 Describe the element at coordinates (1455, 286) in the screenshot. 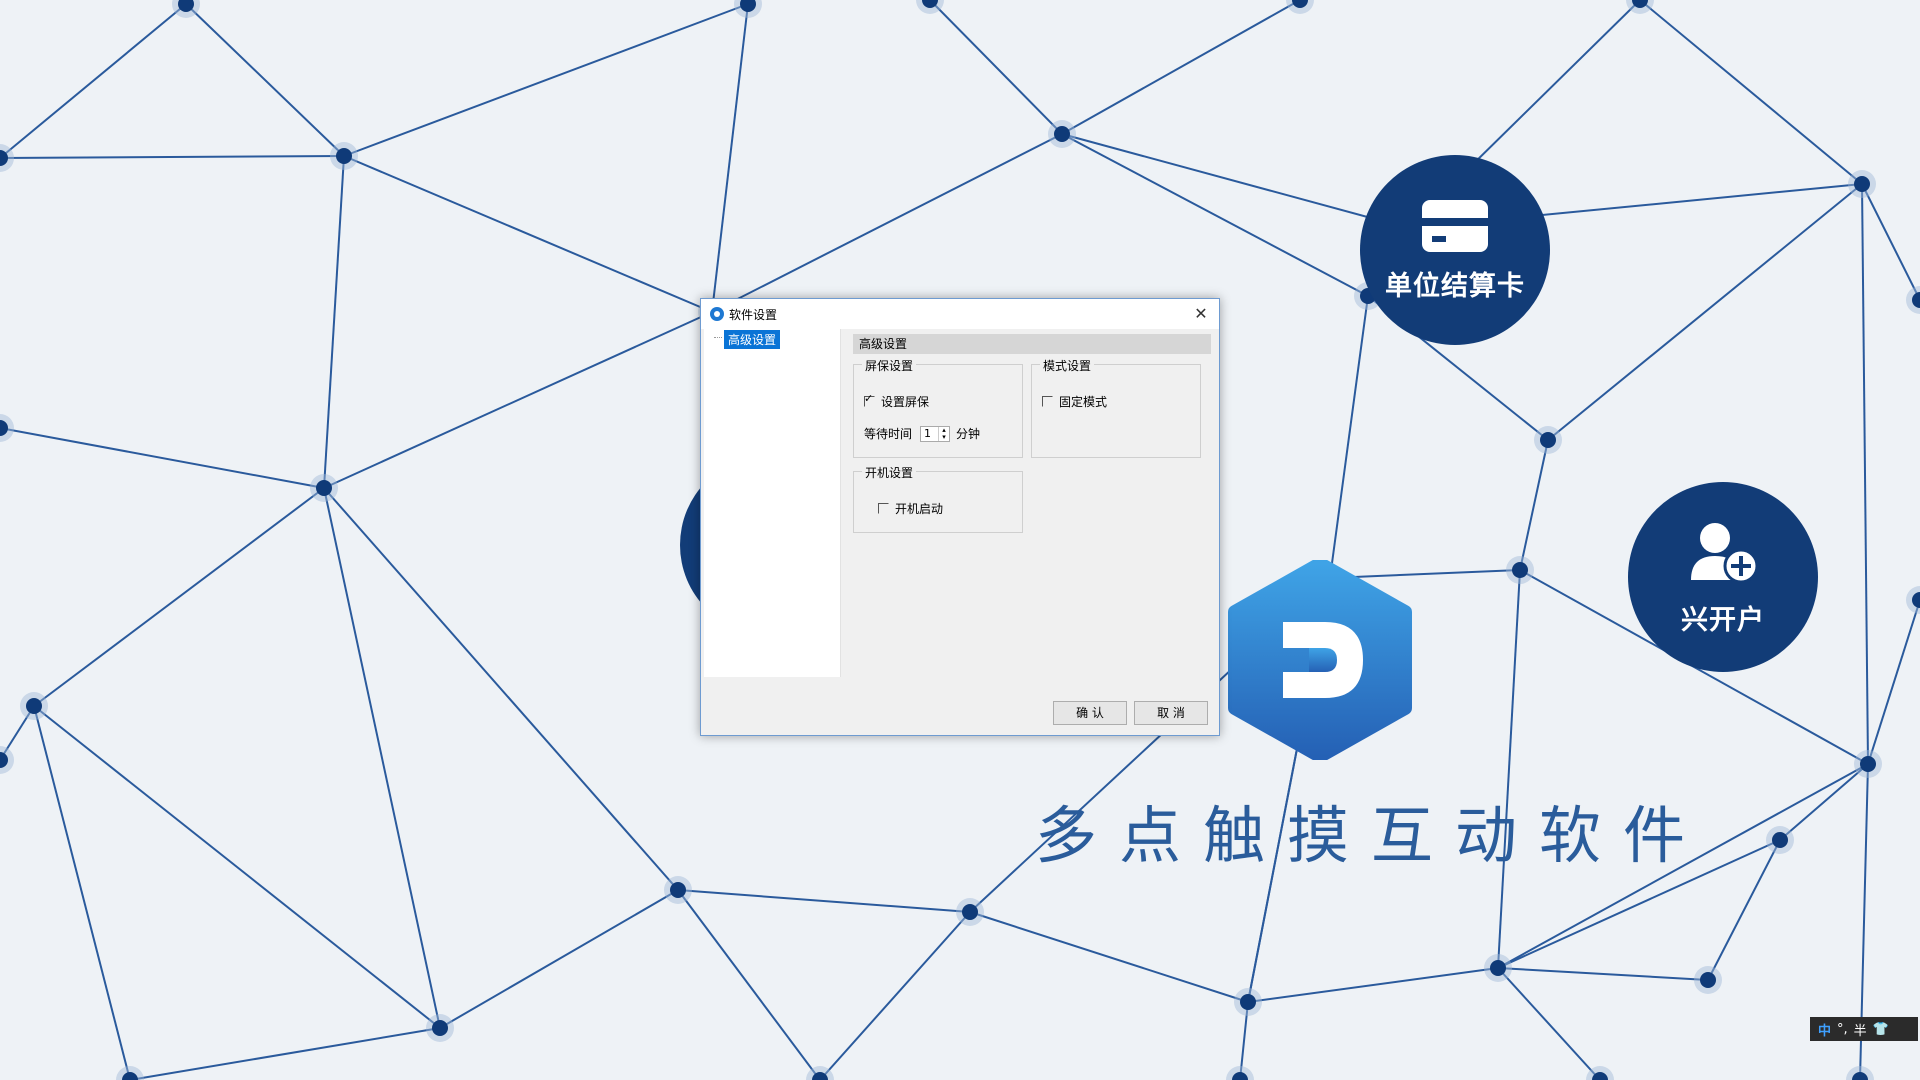

I see `feature-card-label: 单位结算卡` at that location.